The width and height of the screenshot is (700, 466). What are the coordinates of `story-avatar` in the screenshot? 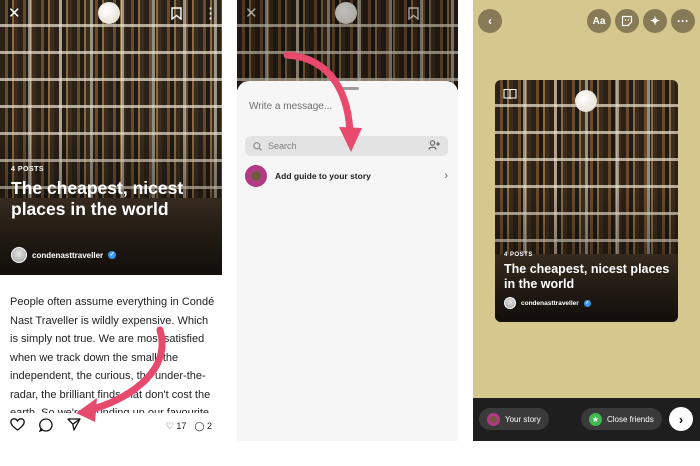 It's located at (493, 419).